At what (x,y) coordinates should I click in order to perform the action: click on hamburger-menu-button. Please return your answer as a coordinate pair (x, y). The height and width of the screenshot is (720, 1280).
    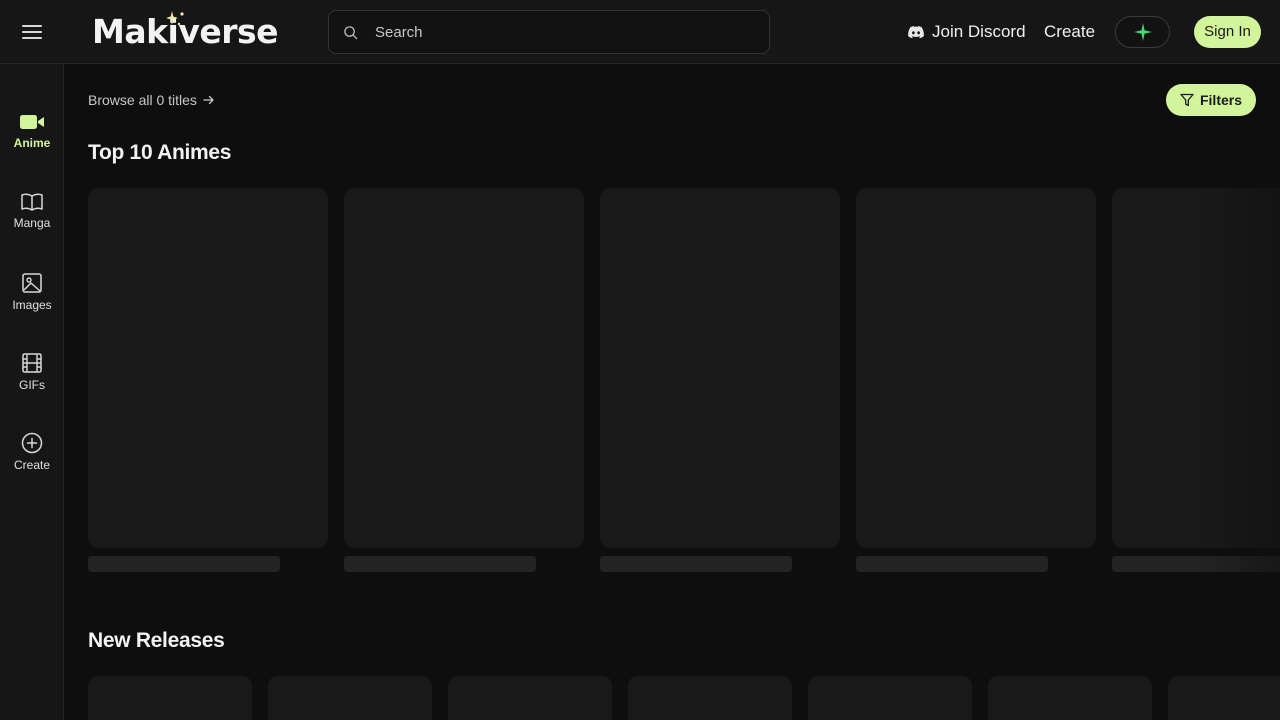
    Looking at the image, I should click on (32, 32).